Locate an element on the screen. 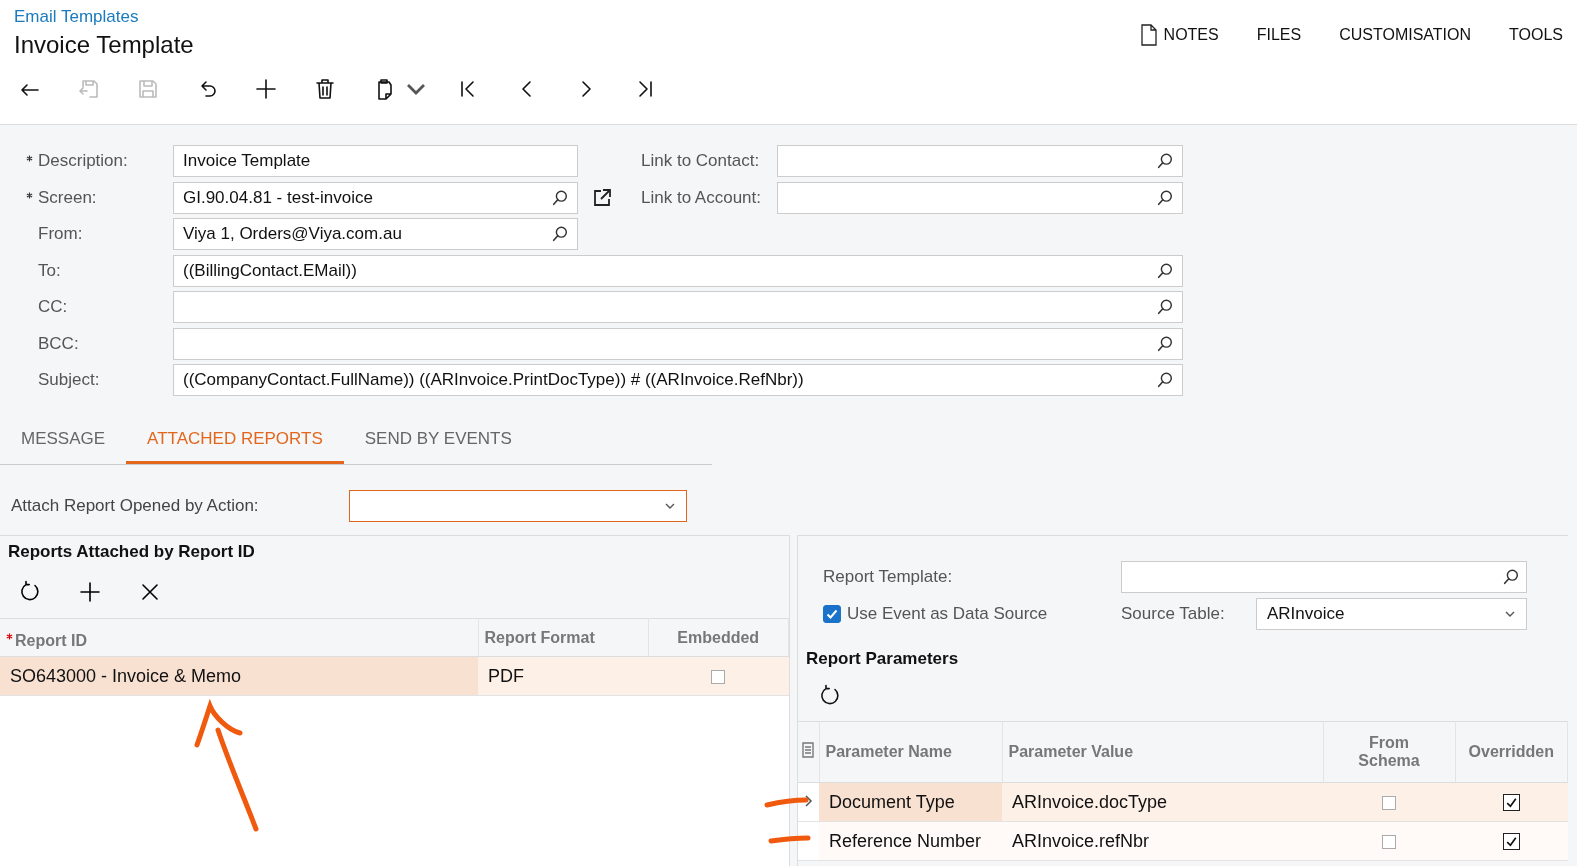 This screenshot has height=866, width=1577. table-cell: ARInvoice.docType is located at coordinates (1162, 802).